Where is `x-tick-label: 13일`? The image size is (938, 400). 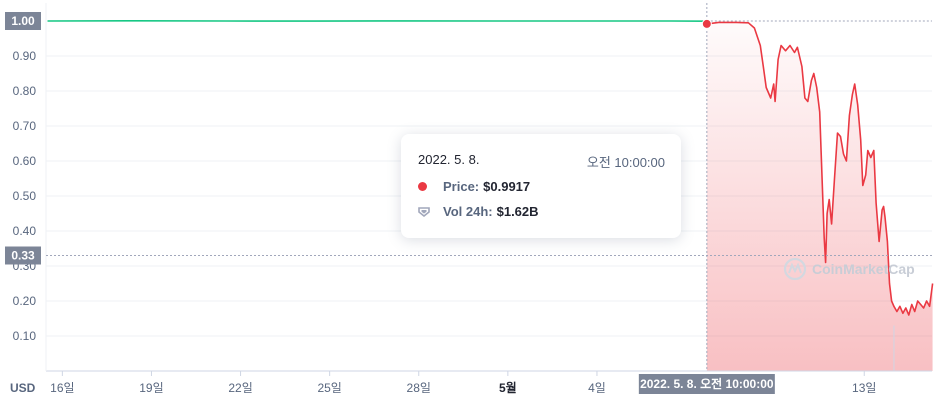 x-tick-label: 13일 is located at coordinates (864, 388).